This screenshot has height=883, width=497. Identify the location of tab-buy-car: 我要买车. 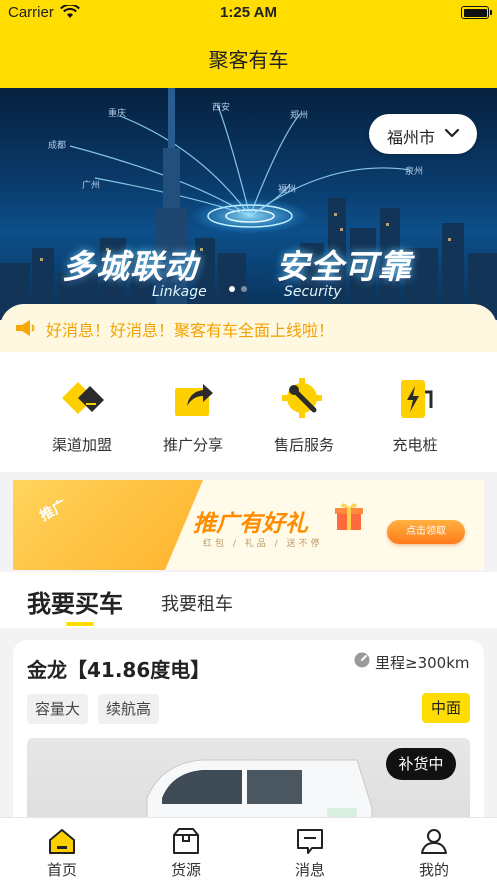
(75, 601).